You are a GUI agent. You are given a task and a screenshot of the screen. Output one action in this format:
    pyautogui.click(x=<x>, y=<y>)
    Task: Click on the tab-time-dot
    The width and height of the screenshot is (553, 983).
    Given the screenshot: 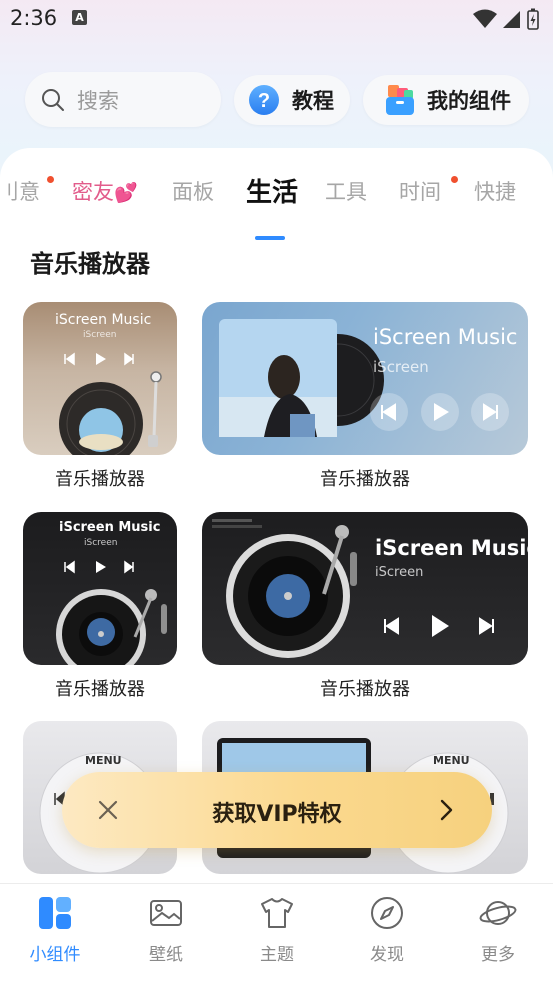 What is the action you would take?
    pyautogui.click(x=454, y=179)
    